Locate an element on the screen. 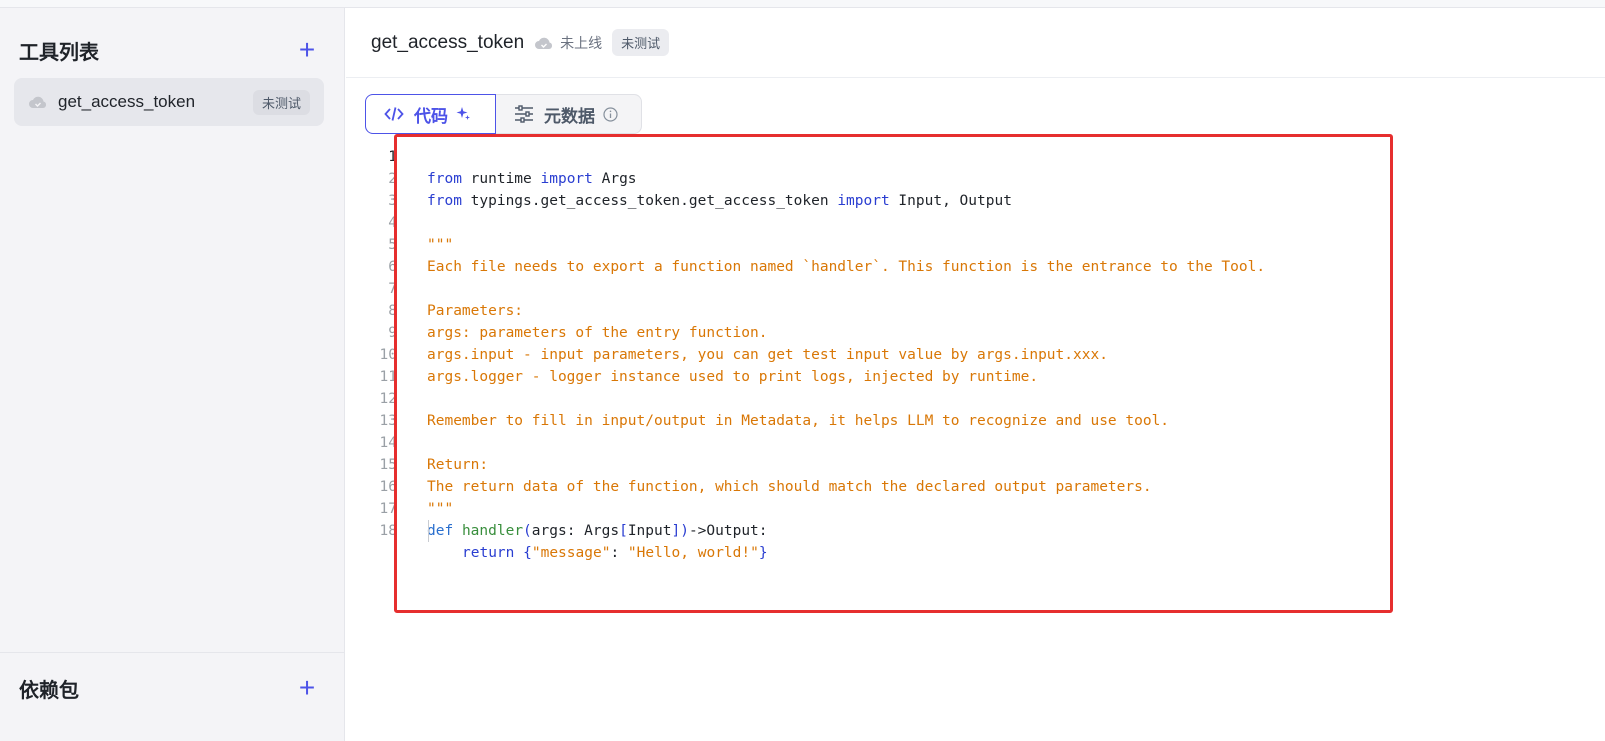 Image resolution: width=1605 pixels, height=741 pixels. line-number: 9 is located at coordinates (392, 333).